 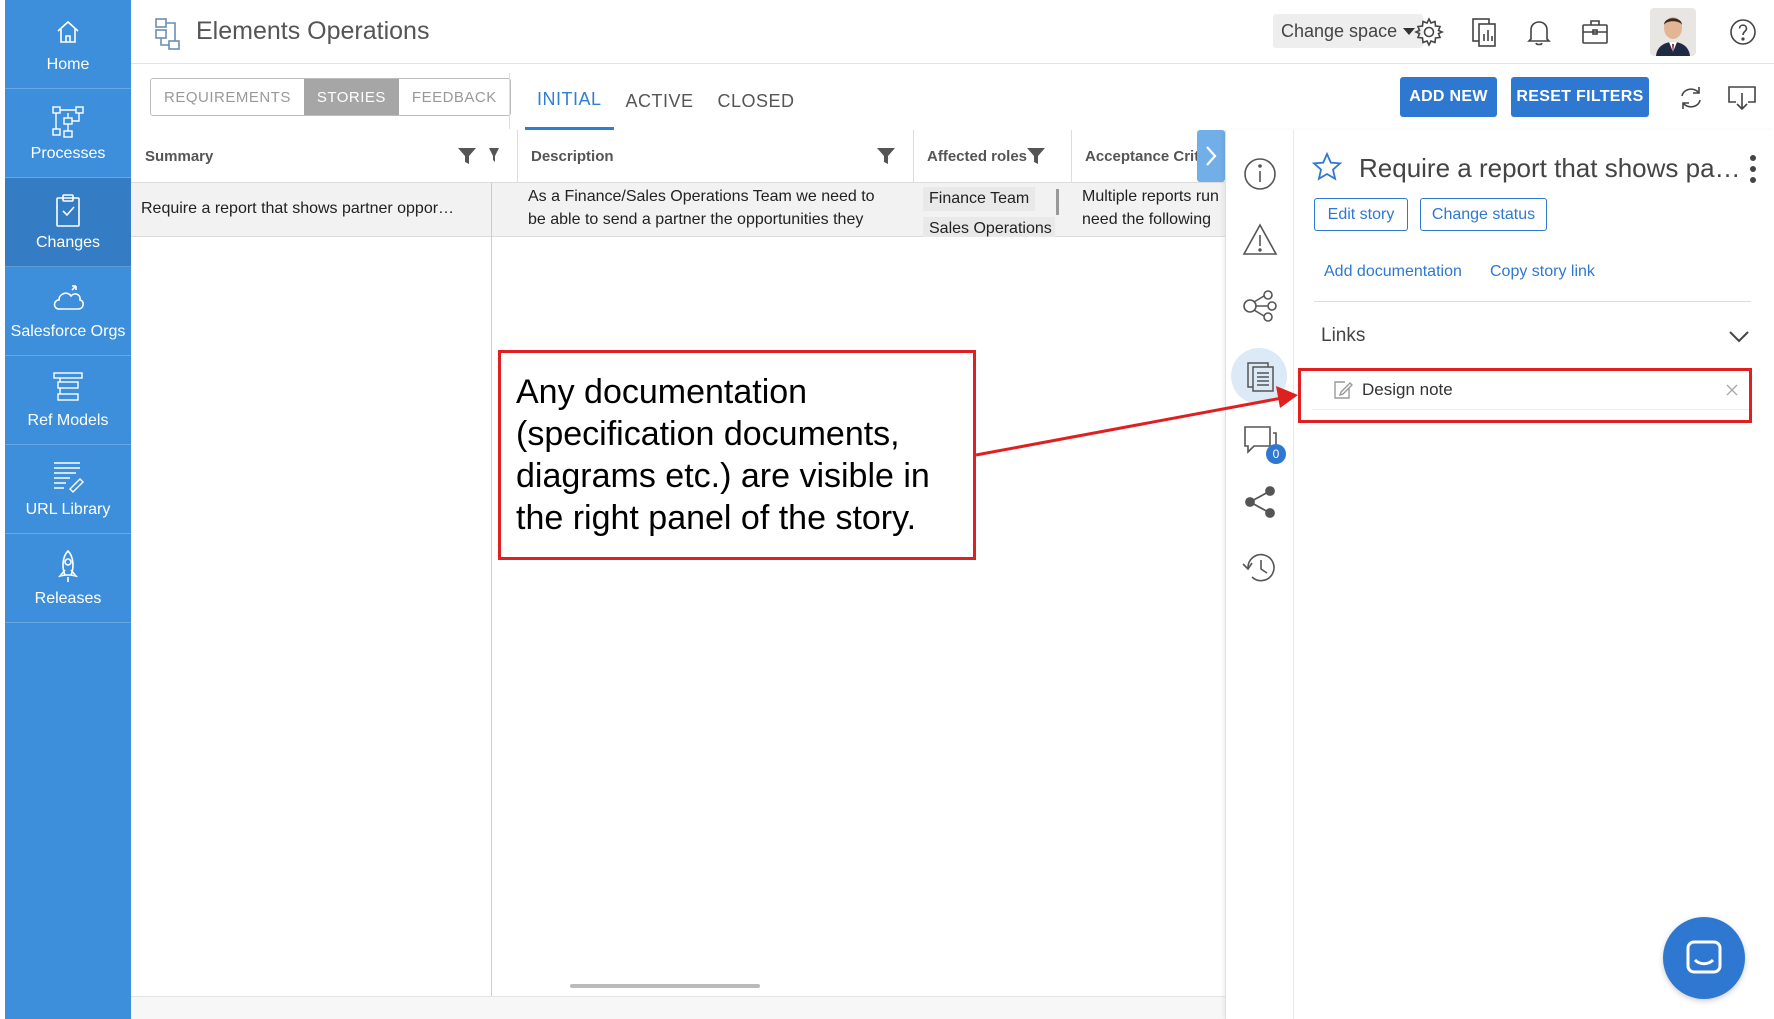 I want to click on sidebar-item-ref-models: Ref Models, so click(x=68, y=400).